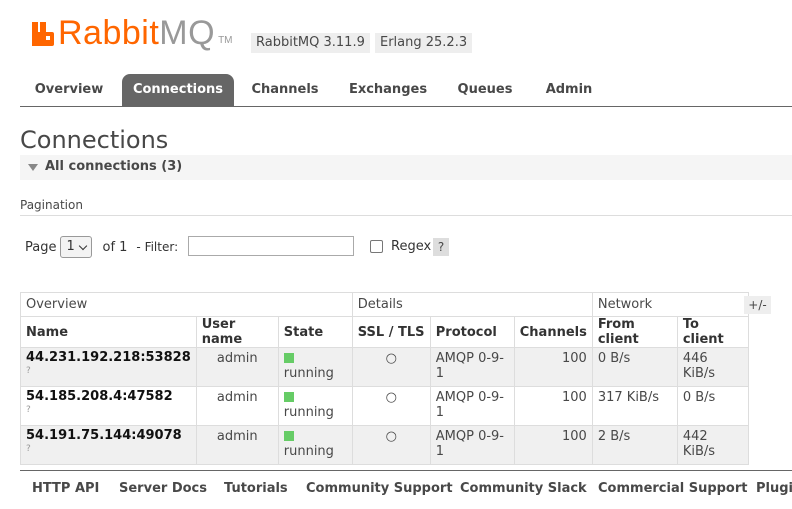 The height and width of the screenshot is (509, 792). Describe the element at coordinates (51, 205) in the screenshot. I see `pagination-label: Pagination` at that location.